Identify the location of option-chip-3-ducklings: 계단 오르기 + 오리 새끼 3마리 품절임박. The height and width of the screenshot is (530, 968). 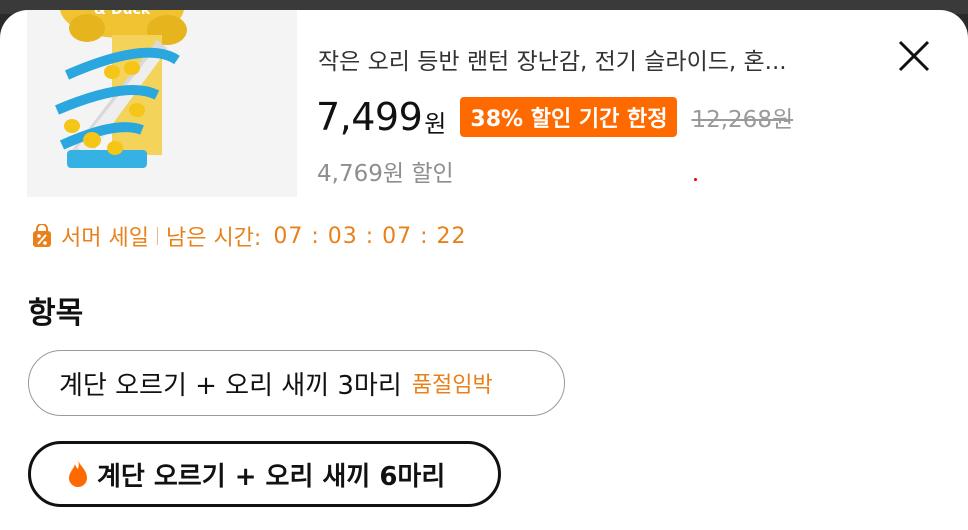
(296, 383).